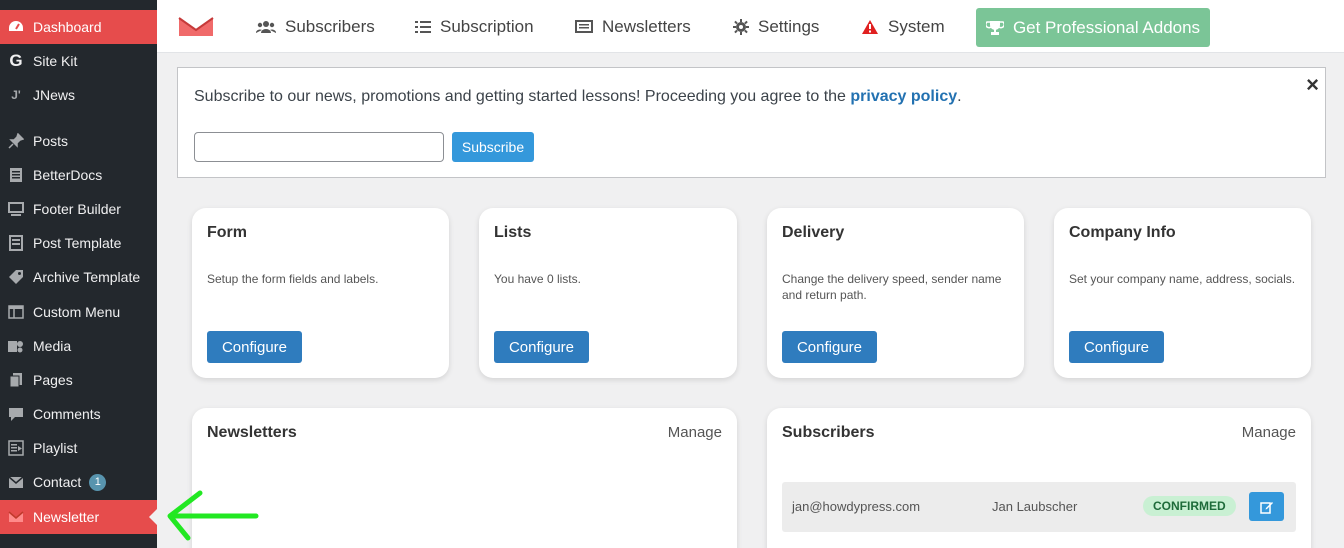  I want to click on annotation-arrow-icon, so click(213, 515).